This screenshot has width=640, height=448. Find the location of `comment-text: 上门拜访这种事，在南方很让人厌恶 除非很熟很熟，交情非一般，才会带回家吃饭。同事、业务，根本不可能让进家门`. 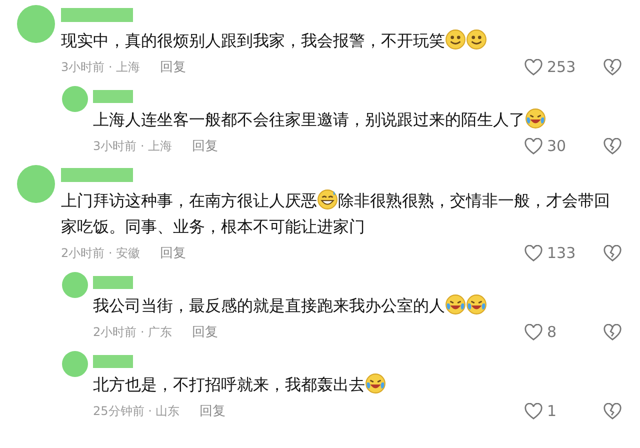

comment-text: 上门拜访这种事，在南方很让人厌恶 除非很熟很熟，交情非一般，才会带回家吃饭。同事、业务，根本不可能让进家门 is located at coordinates (336, 213).